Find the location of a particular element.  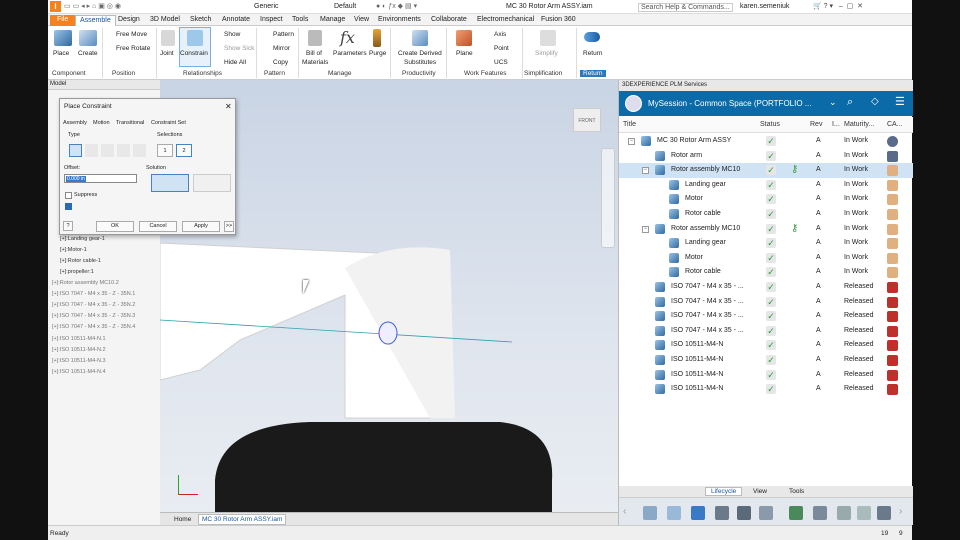

col-rev: Rev is located at coordinates (816, 124).